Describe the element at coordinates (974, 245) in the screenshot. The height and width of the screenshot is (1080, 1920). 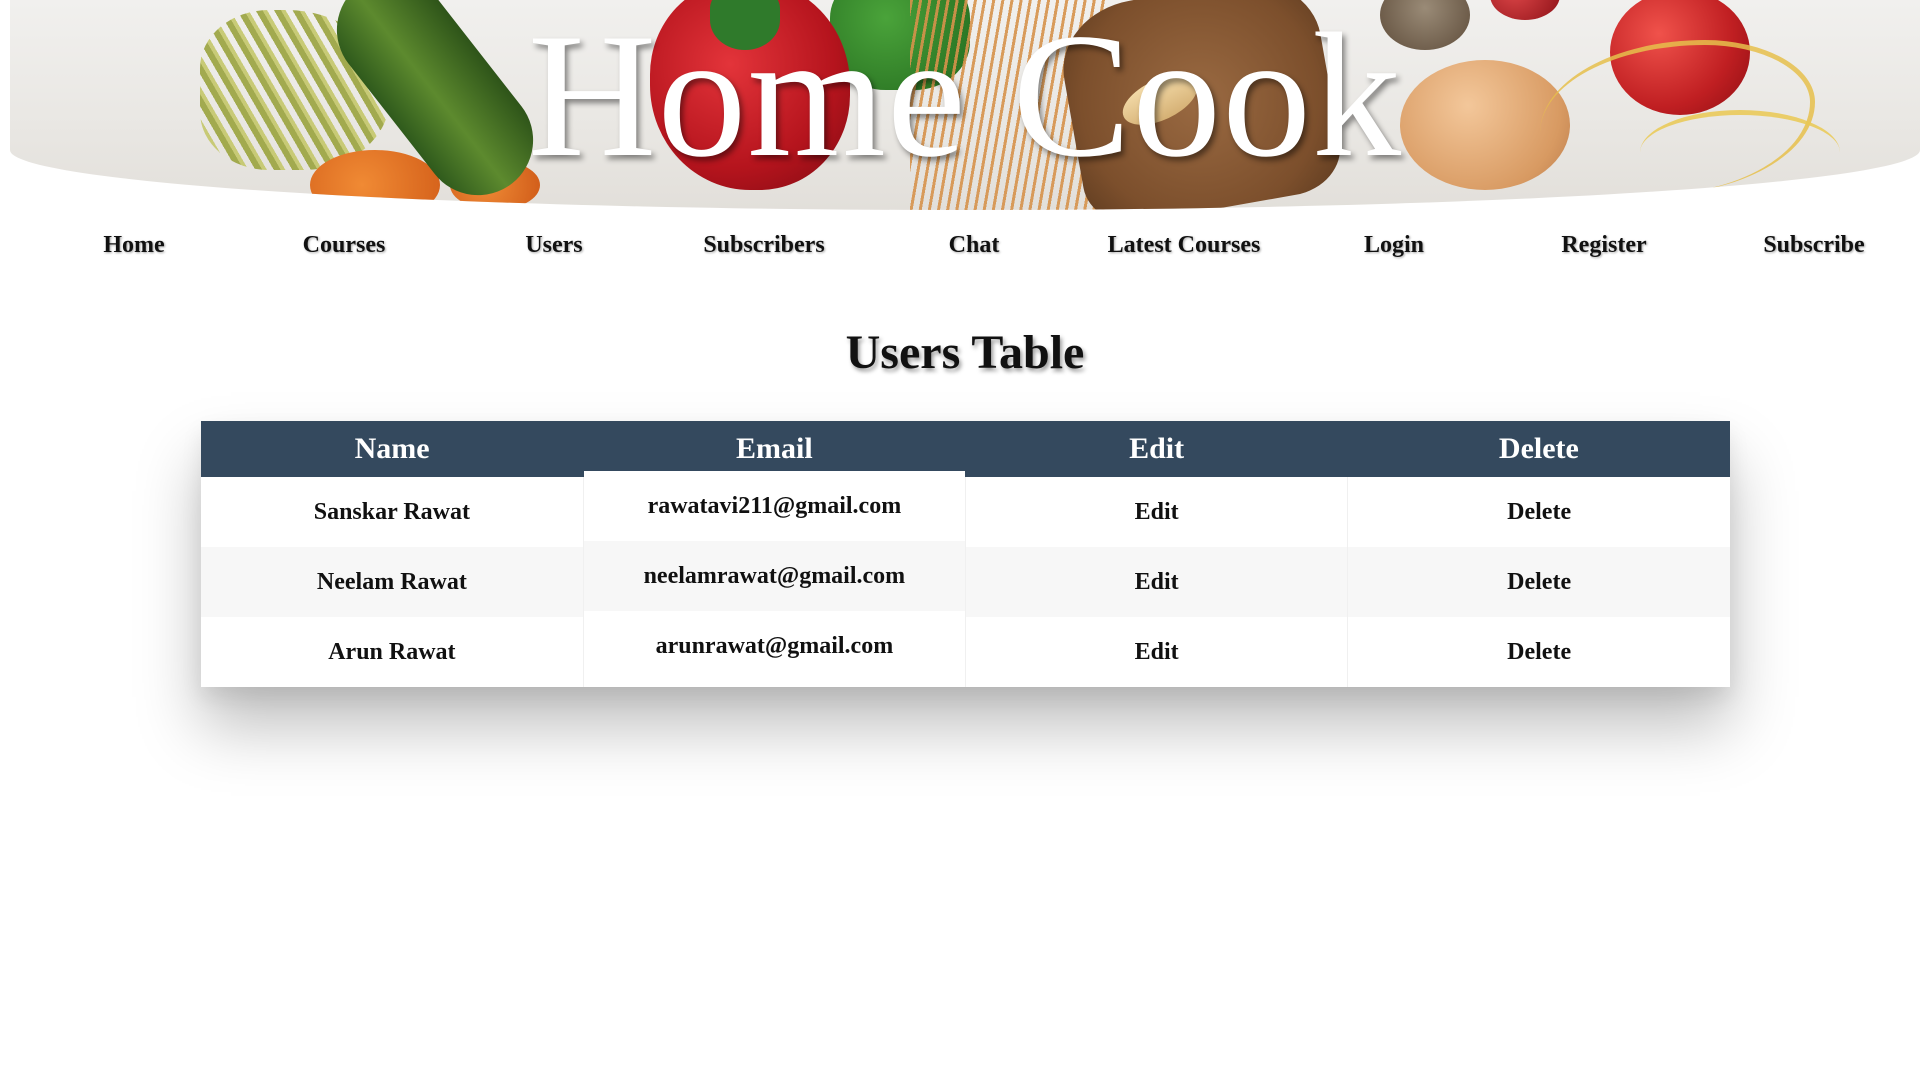
I see `nav-item-chat: Chat` at that location.